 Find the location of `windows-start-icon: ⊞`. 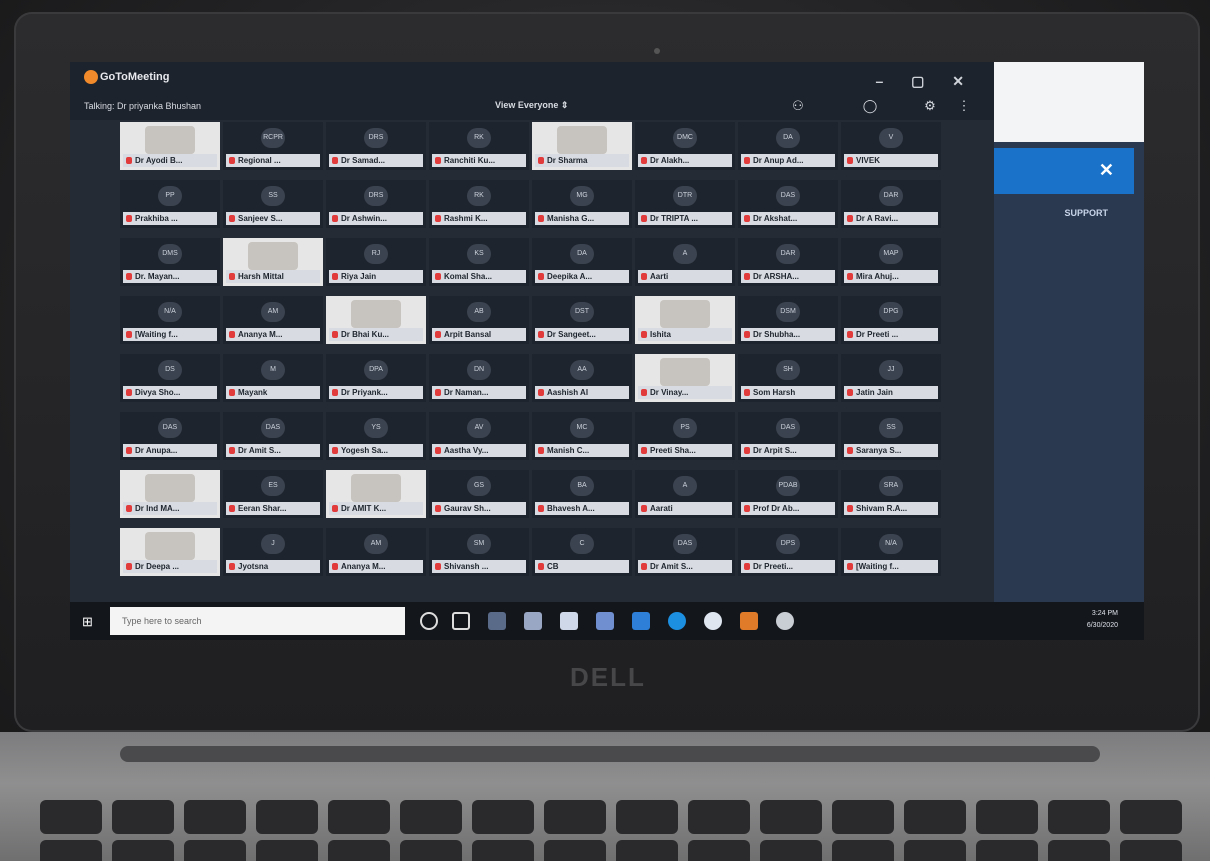

windows-start-icon: ⊞ is located at coordinates (87, 622).